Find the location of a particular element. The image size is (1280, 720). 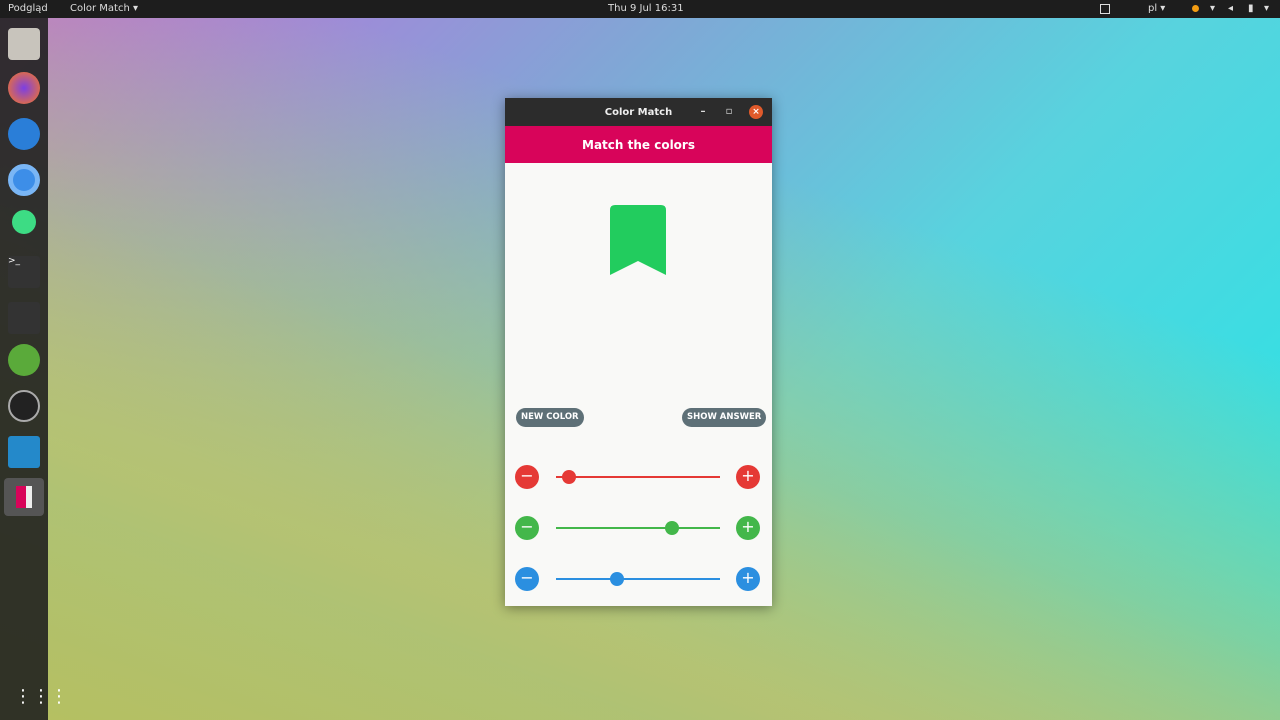

vscode-icon is located at coordinates (24, 452).